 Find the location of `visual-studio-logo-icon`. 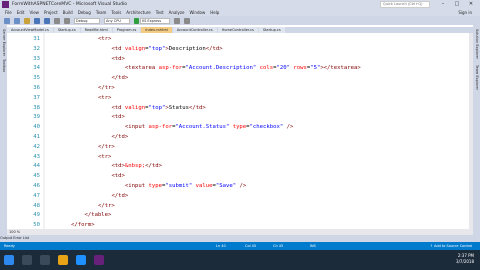

visual-studio-logo-icon is located at coordinates (5, 4).